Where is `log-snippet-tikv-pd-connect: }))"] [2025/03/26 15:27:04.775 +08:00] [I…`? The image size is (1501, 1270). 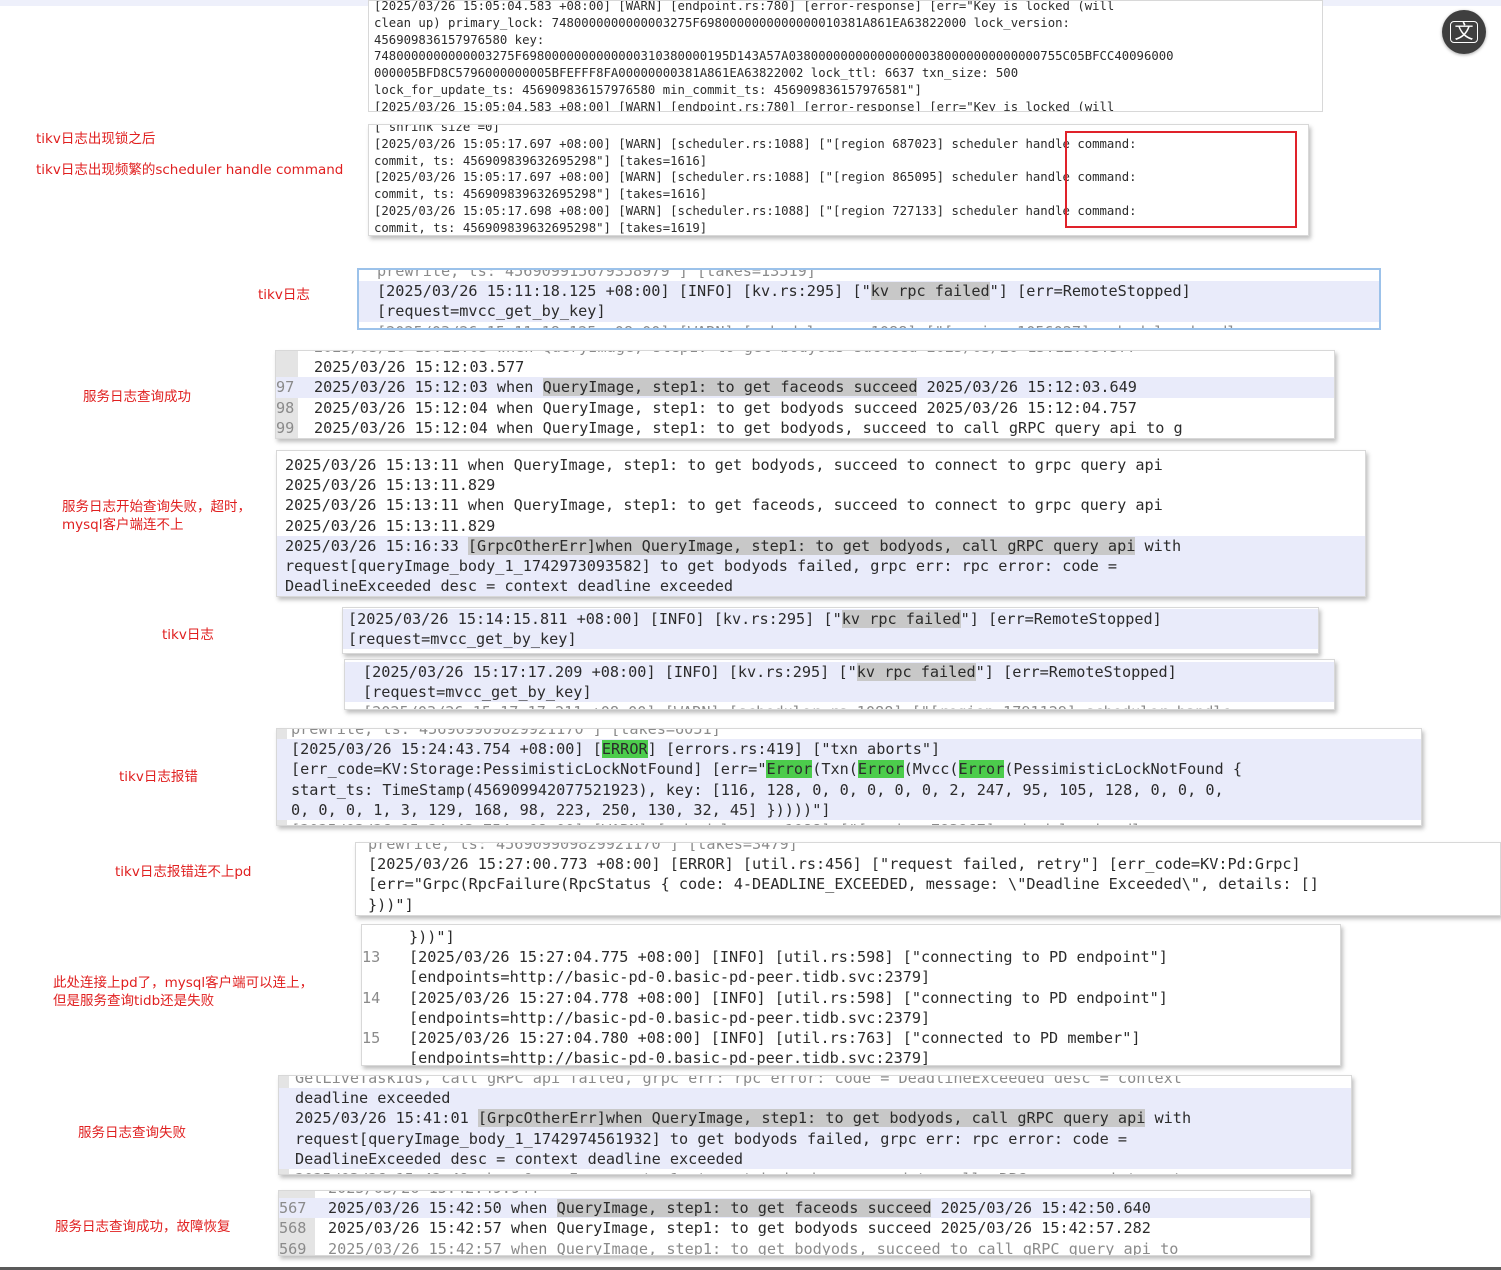
log-snippet-tikv-pd-connect: }))"] [2025/03/26 15:27:04.775 +08:00] [I… is located at coordinates (851, 995).